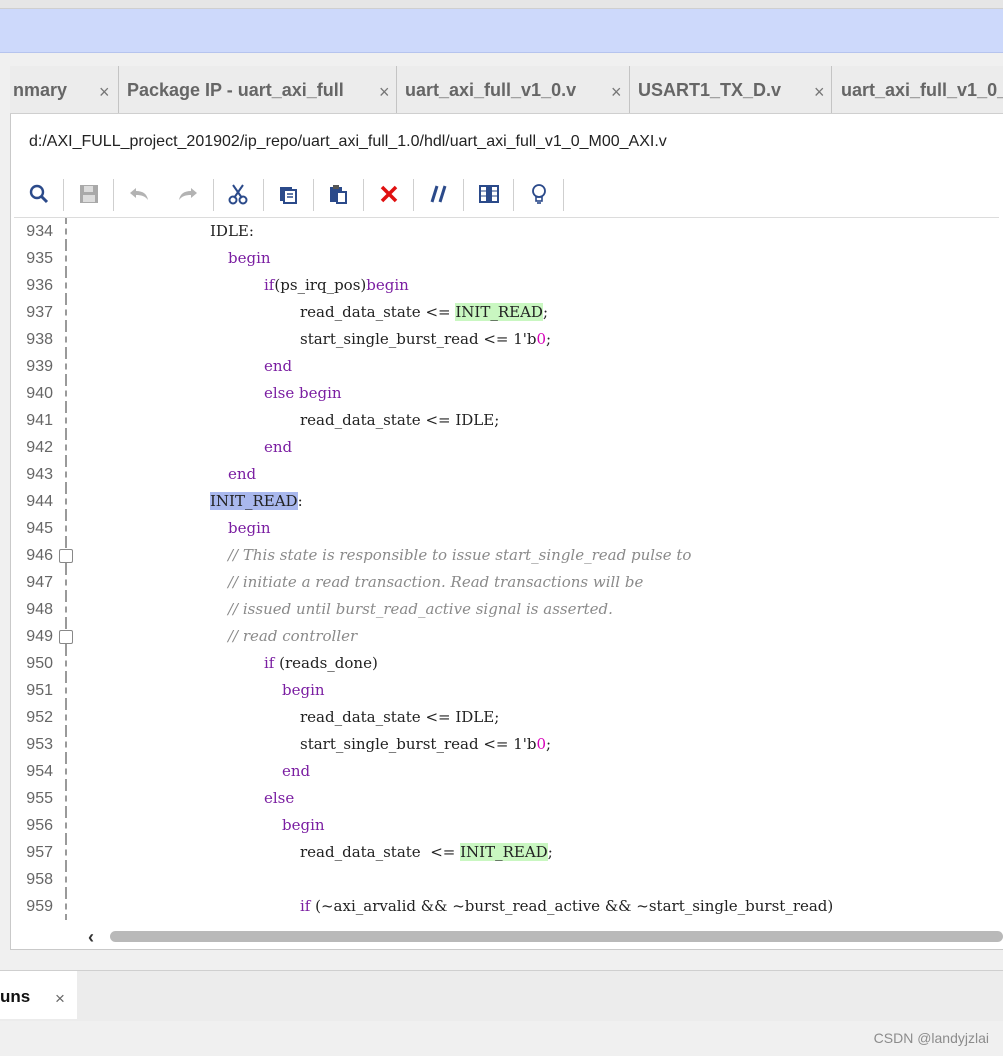 The image size is (1003, 1056). What do you see at coordinates (506, 771) in the screenshot?
I see `code-line: 954 end` at bounding box center [506, 771].